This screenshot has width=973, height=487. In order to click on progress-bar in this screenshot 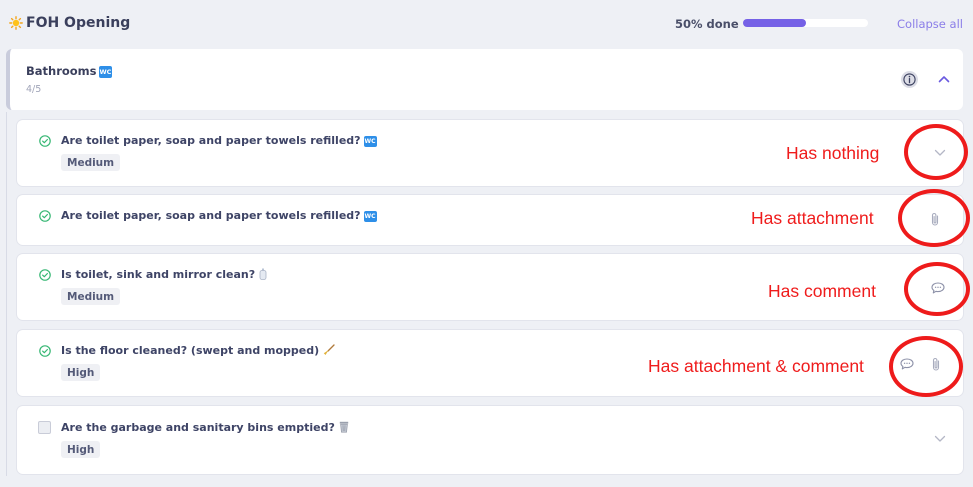, I will do `click(805, 23)`.